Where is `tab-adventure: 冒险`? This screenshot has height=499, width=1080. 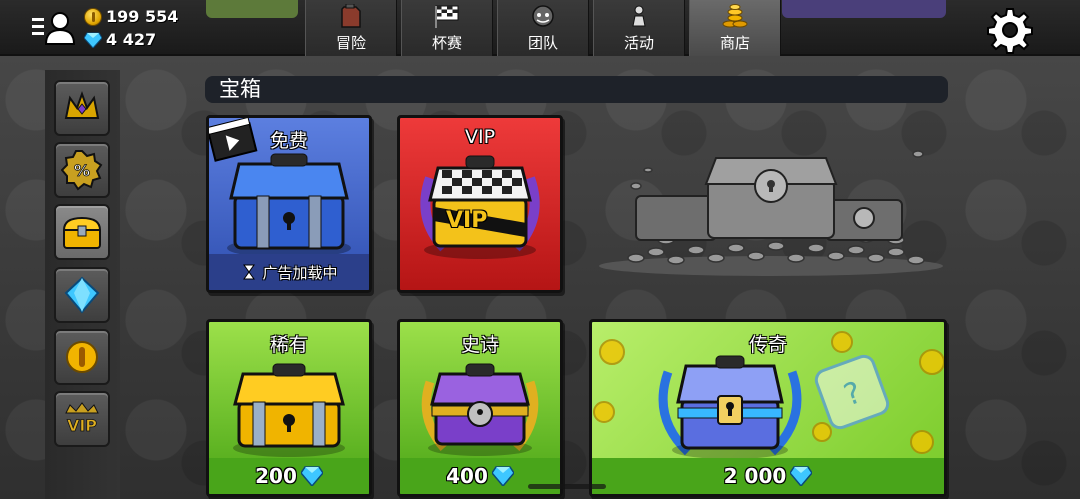 tab-adventure: 冒险 is located at coordinates (351, 28).